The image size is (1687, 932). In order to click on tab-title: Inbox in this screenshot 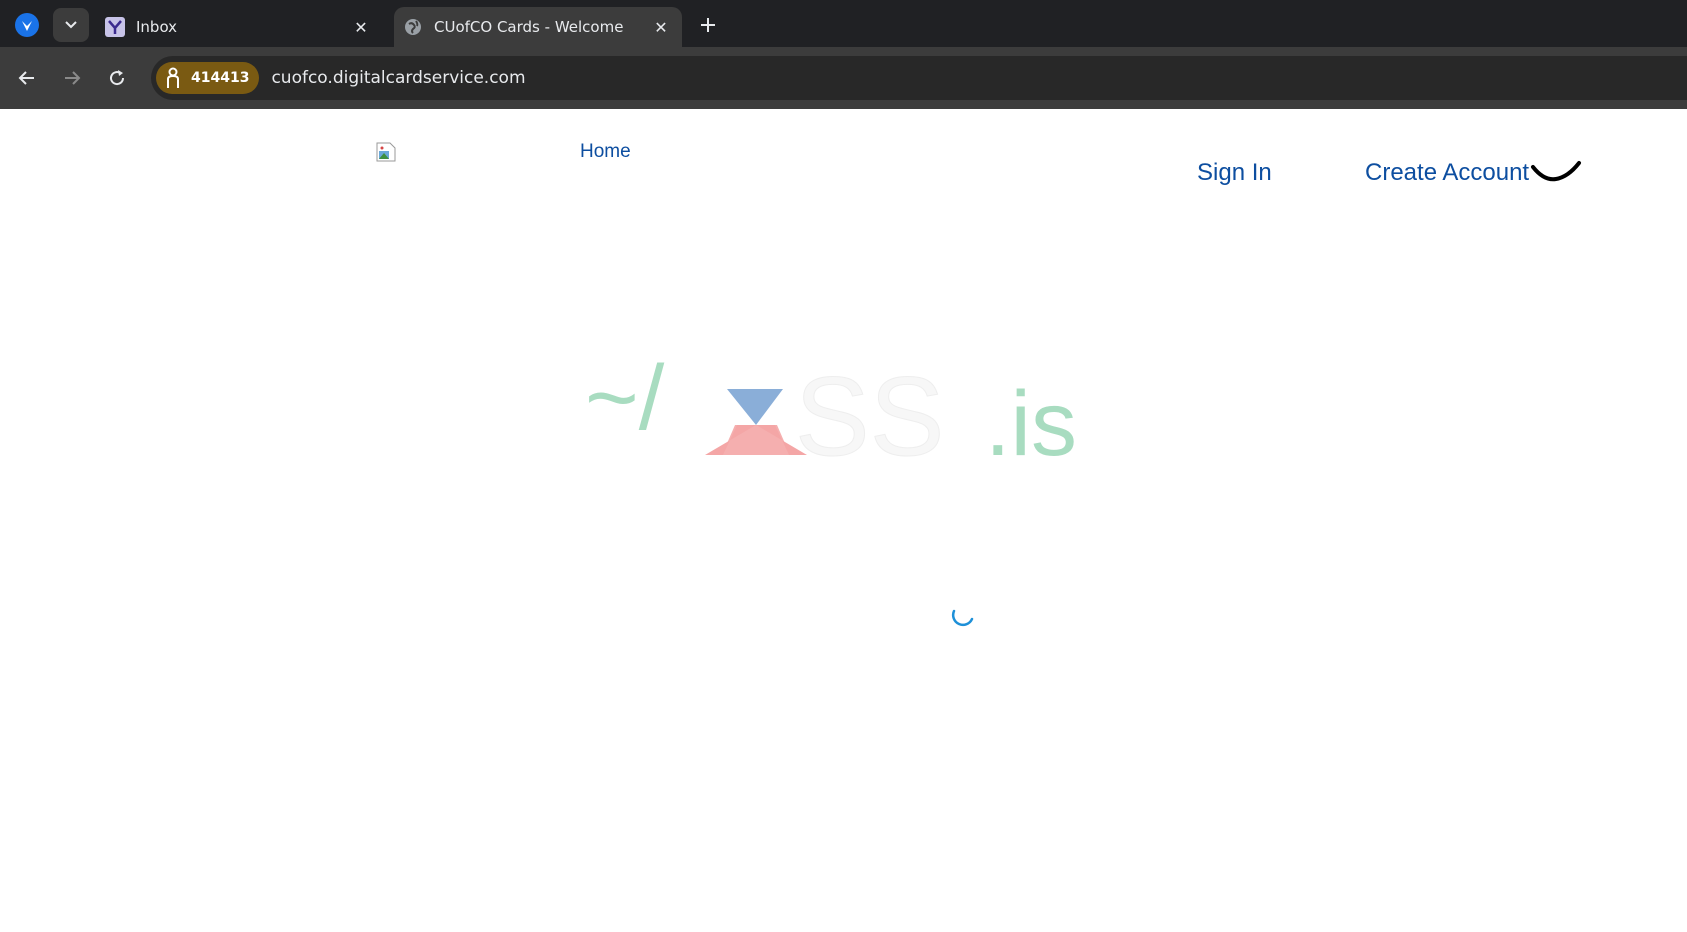, I will do `click(157, 27)`.